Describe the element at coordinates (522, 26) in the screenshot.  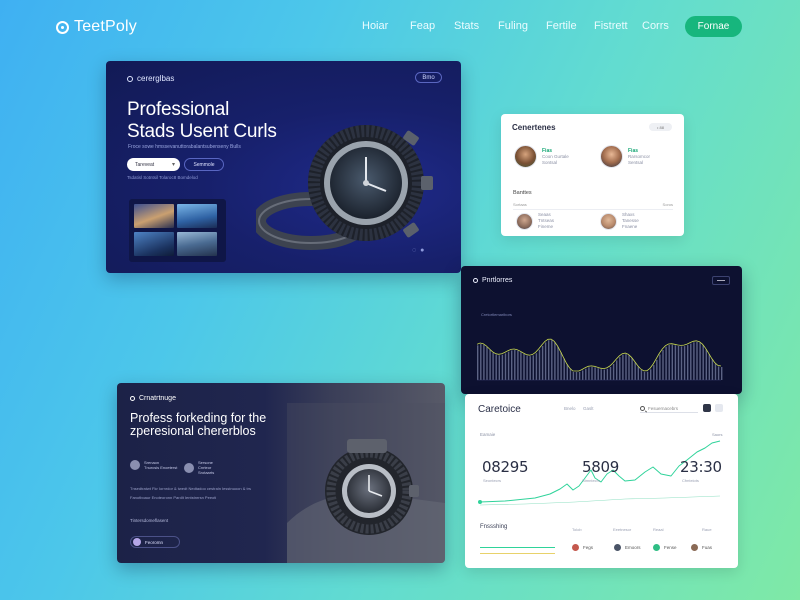
I see `nav-link-4: Fuling` at that location.